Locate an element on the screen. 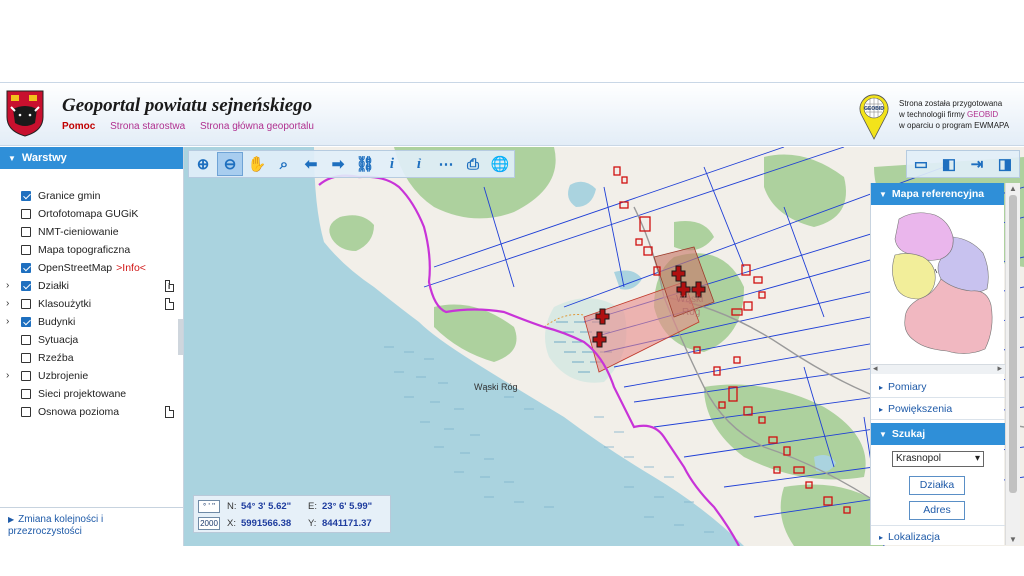  credit-line-2: w technologii firmy GEOBID is located at coordinates (954, 114).